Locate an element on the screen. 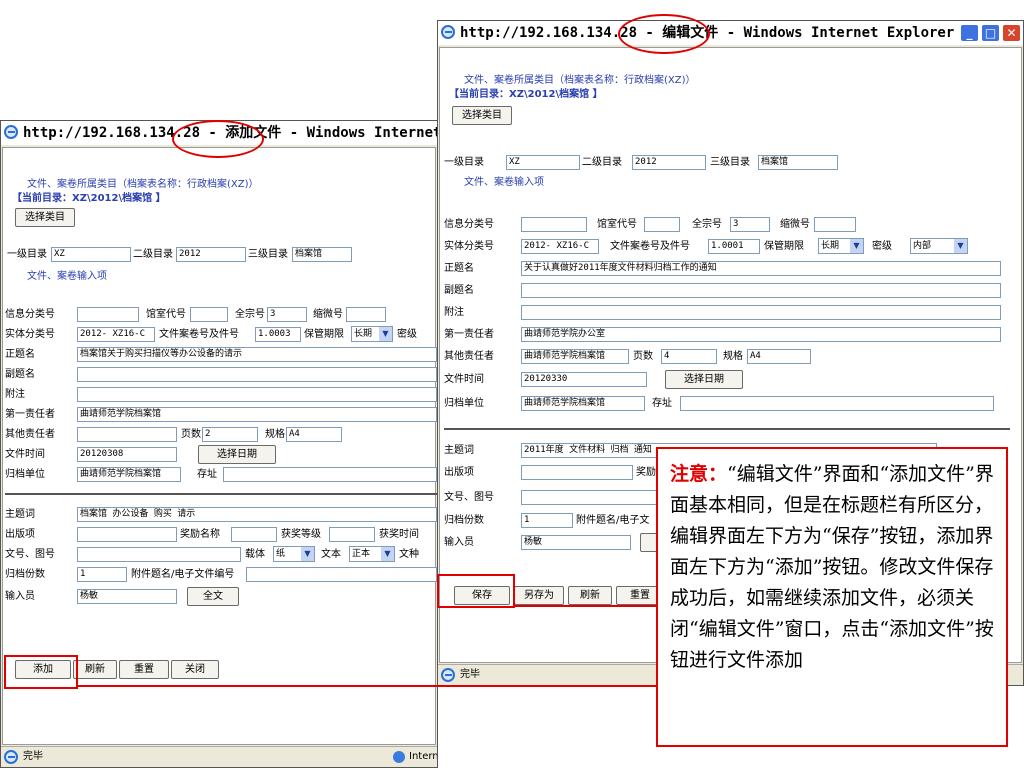 The image size is (1024, 768). file-number-field: 1.0001 is located at coordinates (734, 246).